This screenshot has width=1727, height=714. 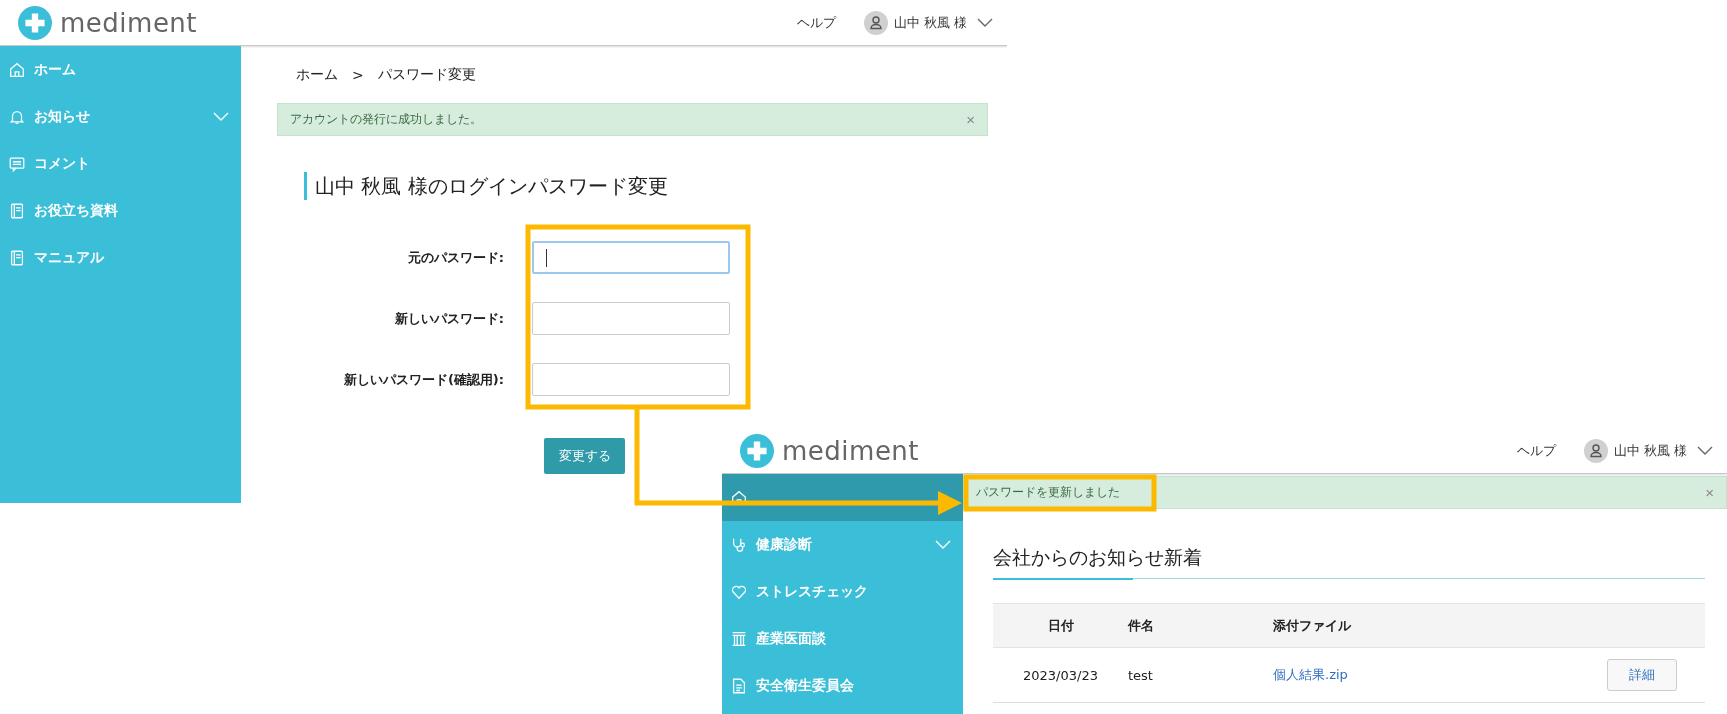 I want to click on page-title: 山中 秋風 様のログインパスワード変更, so click(x=646, y=186).